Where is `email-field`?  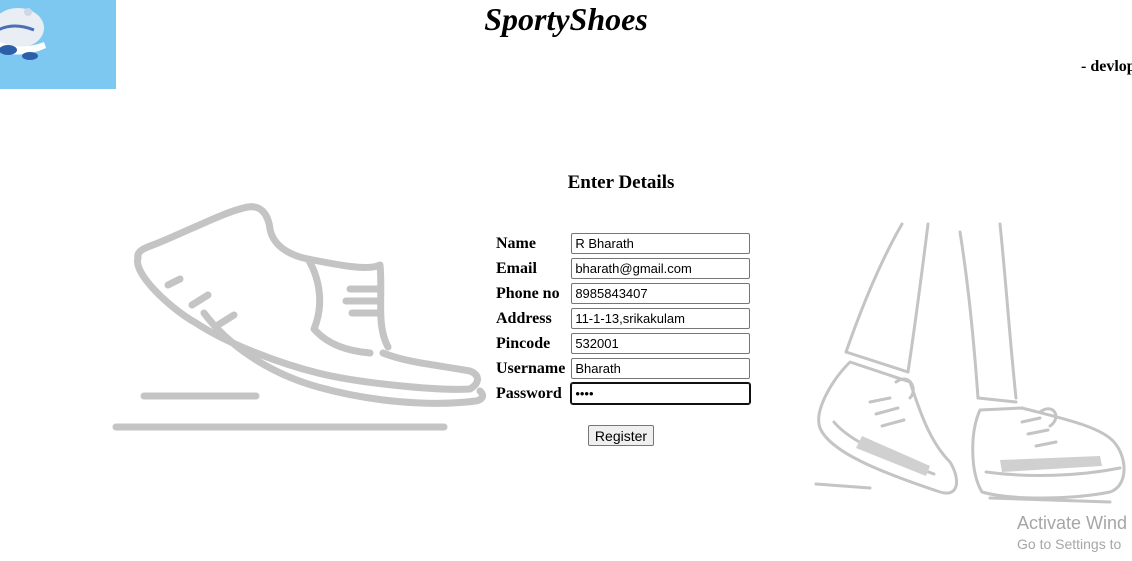
email-field is located at coordinates (661, 268).